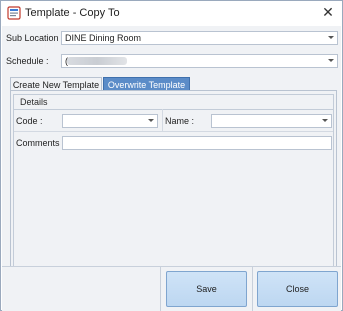  I want to click on template-window-icon, so click(14, 13).